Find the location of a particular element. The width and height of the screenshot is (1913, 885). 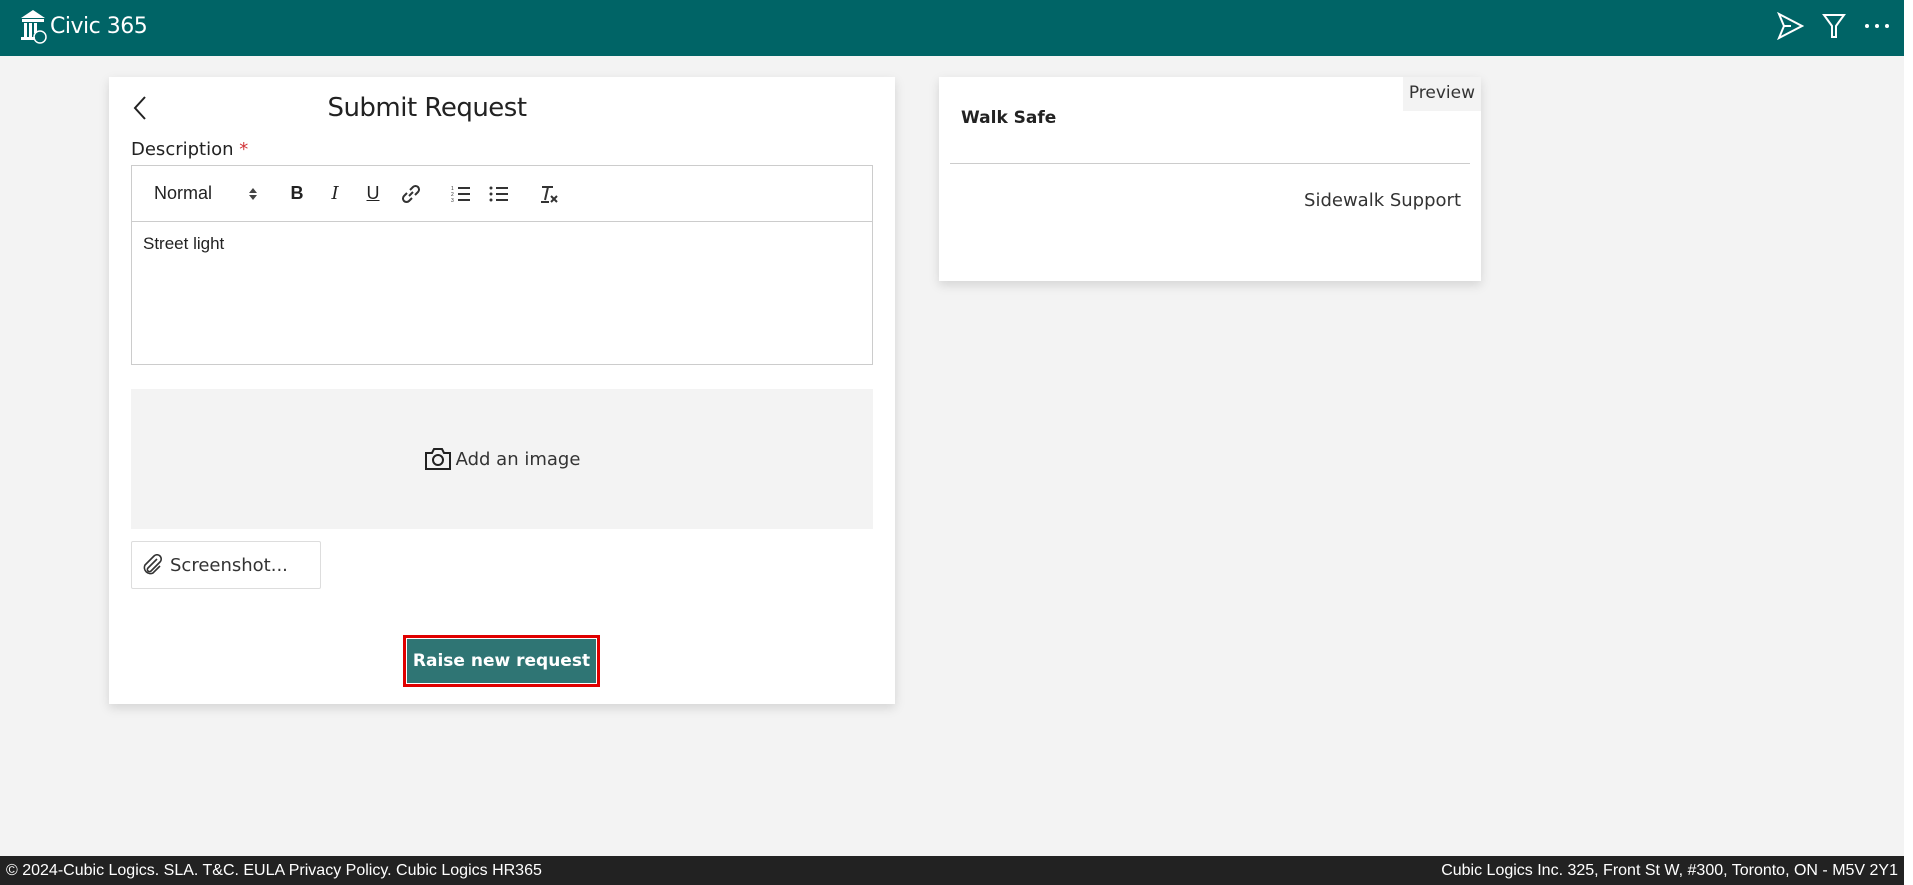

bullet-list-button is located at coordinates (499, 194).